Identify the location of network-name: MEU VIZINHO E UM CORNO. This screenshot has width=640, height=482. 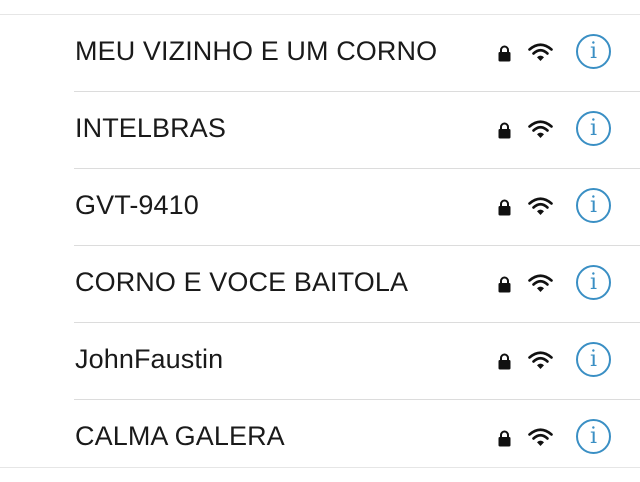
(256, 51).